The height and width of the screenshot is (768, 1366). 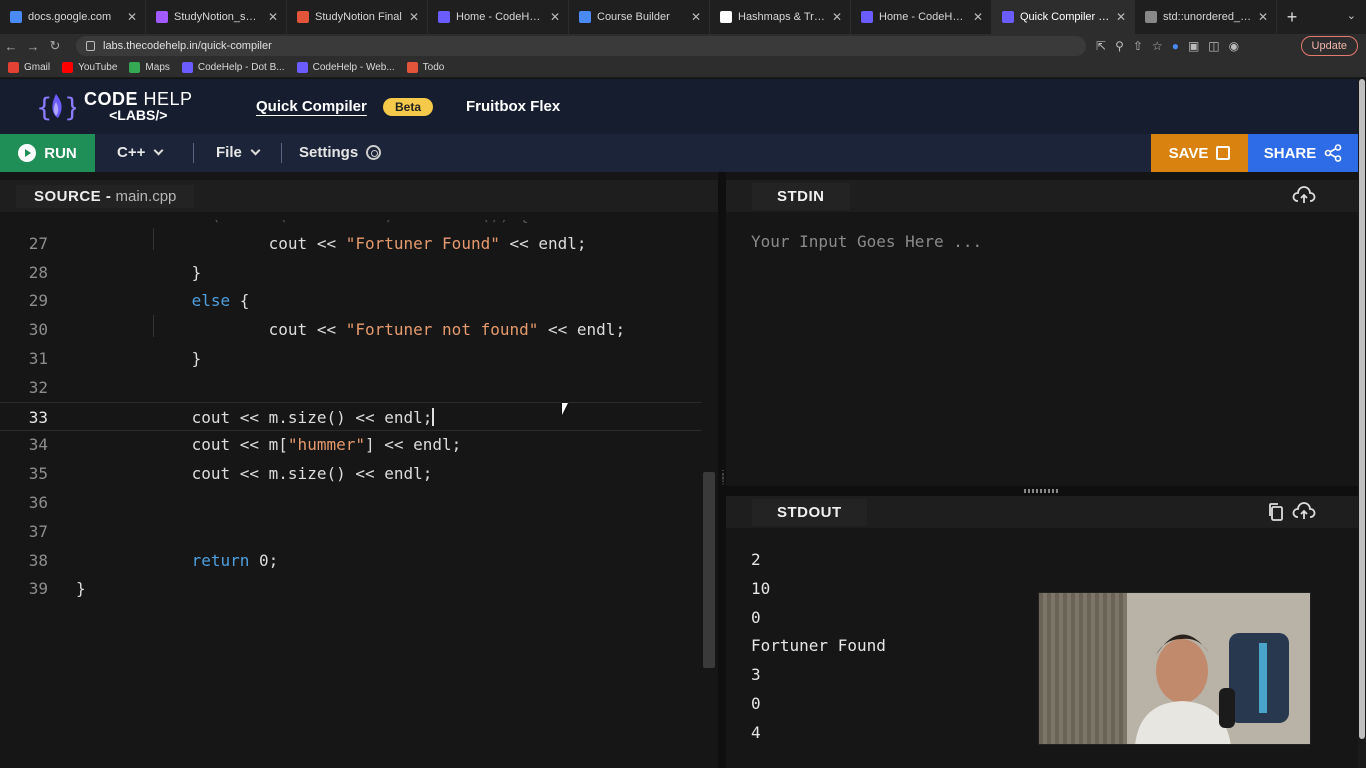 I want to click on editor-scrollbar, so click(x=709, y=570).